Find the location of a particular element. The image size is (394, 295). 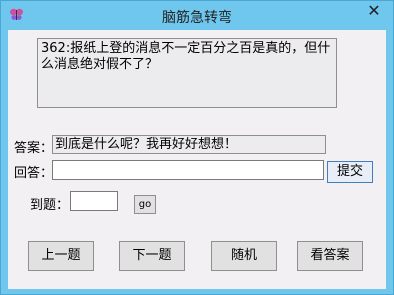

window-title: 脑筋急转弯 is located at coordinates (197, 18).